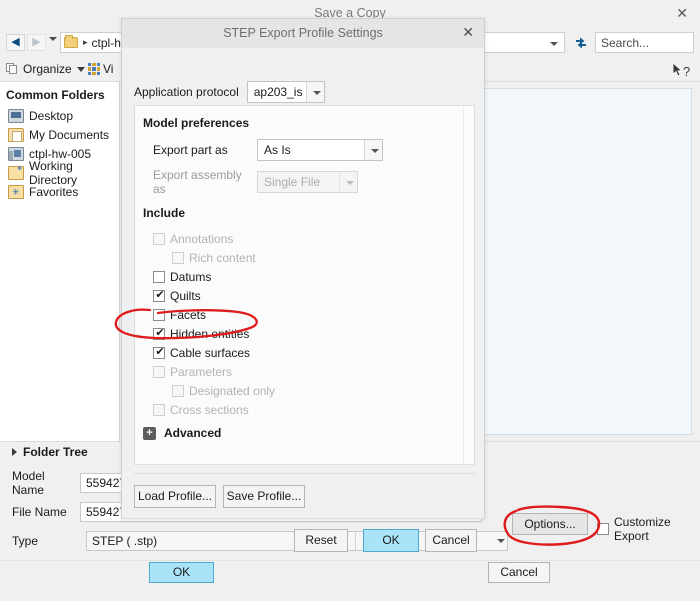 The height and width of the screenshot is (601, 700). I want to click on folder-tree-expander: Folder Tree, so click(50, 452).